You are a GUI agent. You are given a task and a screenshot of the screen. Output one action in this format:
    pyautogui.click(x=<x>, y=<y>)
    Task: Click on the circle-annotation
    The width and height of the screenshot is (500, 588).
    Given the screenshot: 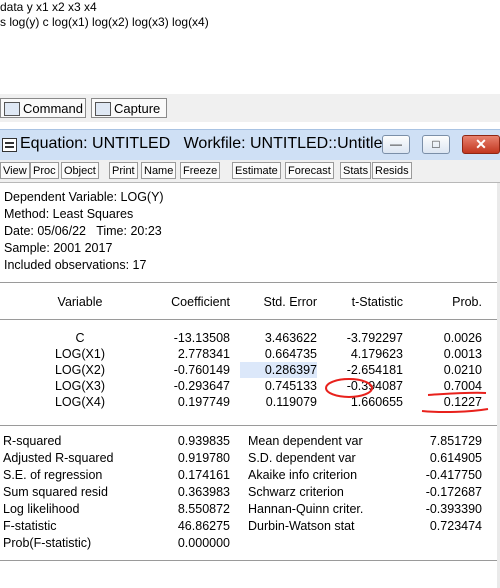 What is the action you would take?
    pyautogui.click(x=349, y=388)
    